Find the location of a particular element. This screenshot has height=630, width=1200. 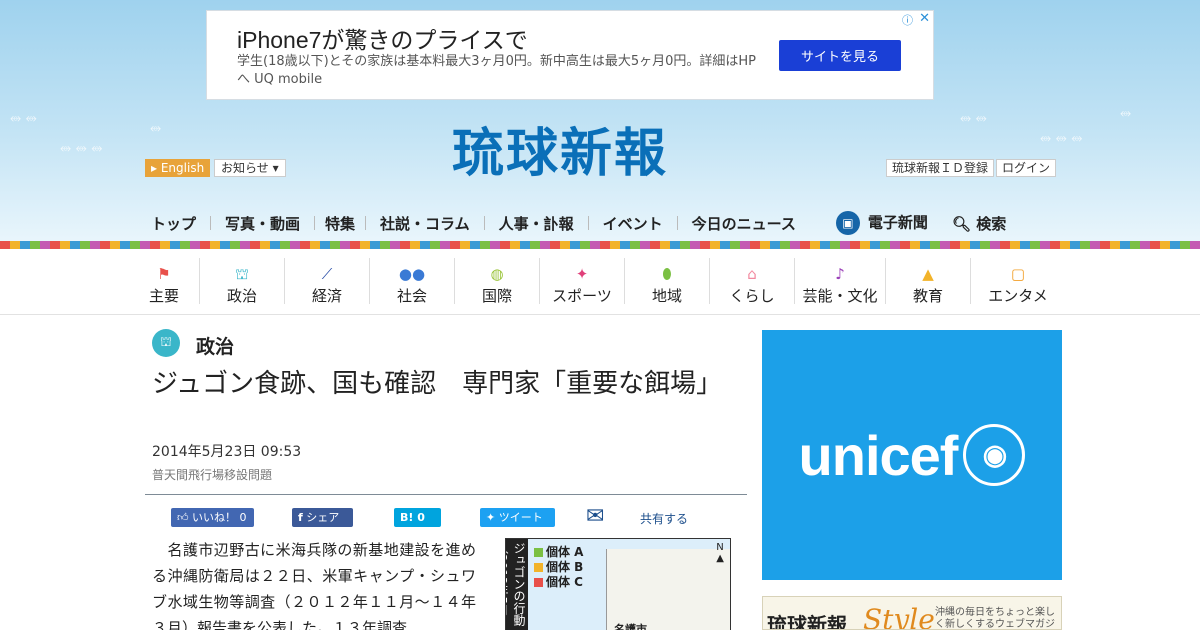

tv-icon: ▢ is located at coordinates (1018, 274).